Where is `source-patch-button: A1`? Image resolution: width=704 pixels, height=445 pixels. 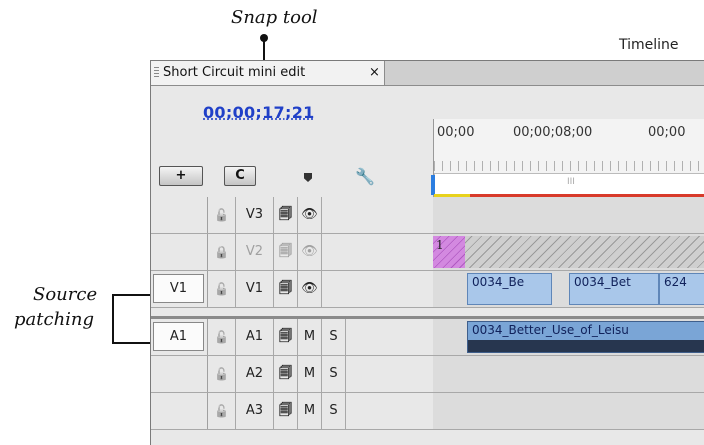
source-patch-button: A1 is located at coordinates (178, 336).